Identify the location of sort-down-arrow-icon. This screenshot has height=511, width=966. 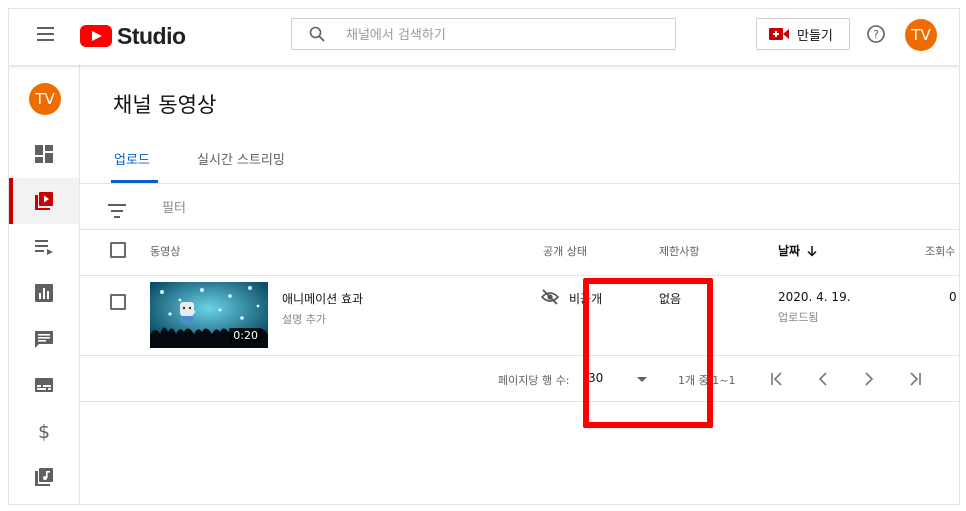
(812, 251).